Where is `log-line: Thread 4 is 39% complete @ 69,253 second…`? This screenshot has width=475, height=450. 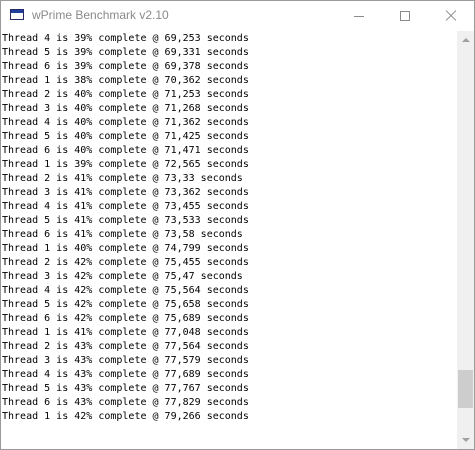 log-line: Thread 4 is 39% complete @ 69,253 second… is located at coordinates (125, 38).